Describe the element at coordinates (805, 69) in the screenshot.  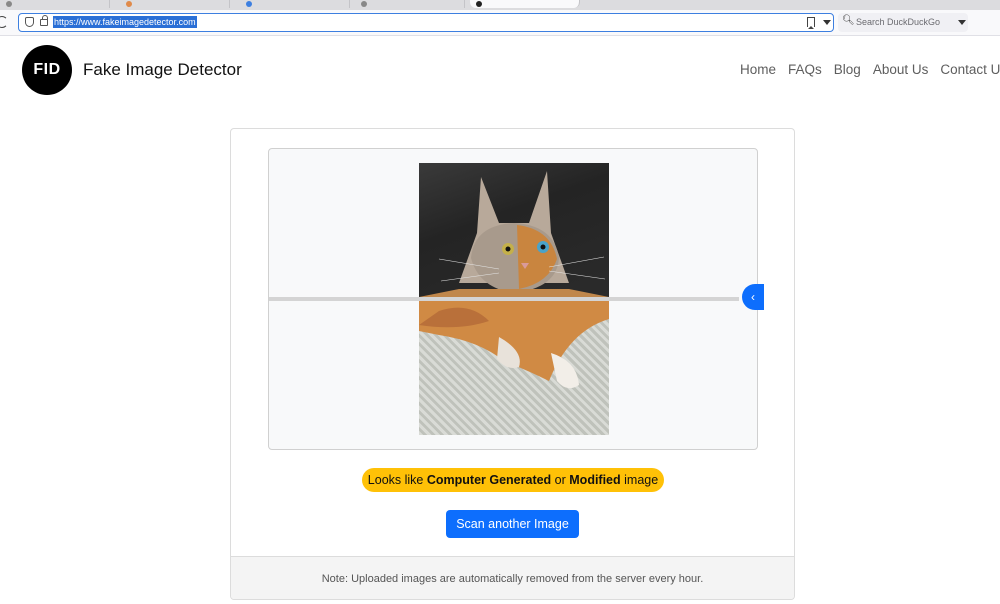
I see `nav-faqs: FAQs` at that location.